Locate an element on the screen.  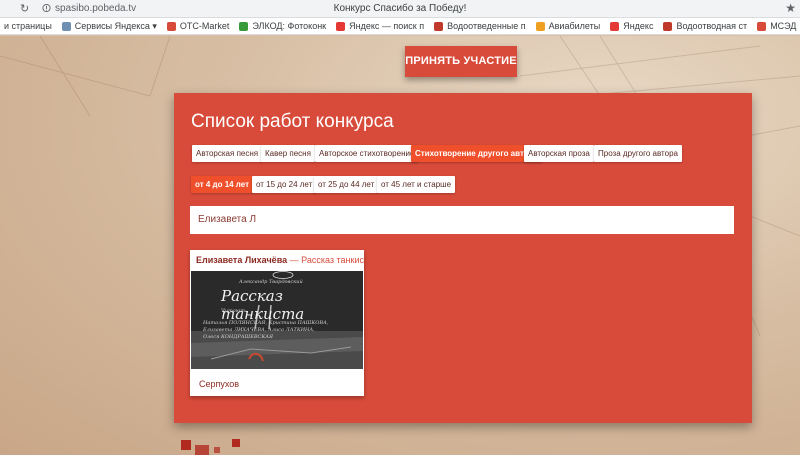
poster-title: Рассказ танкиста is located at coordinates (263, 305).